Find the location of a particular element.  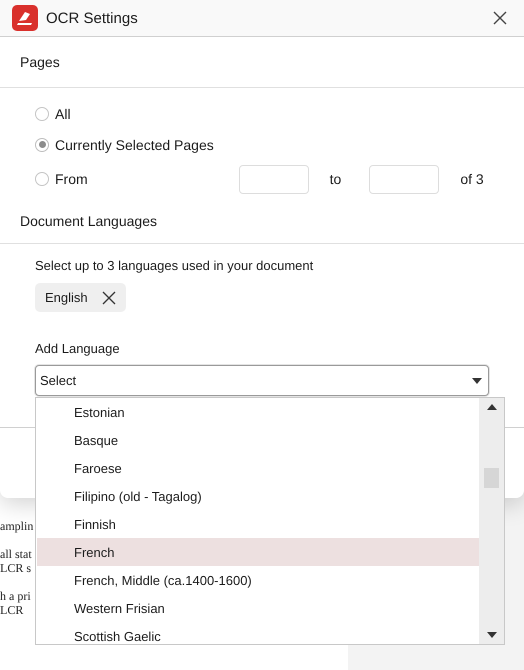

language-select: Select is located at coordinates (262, 380).